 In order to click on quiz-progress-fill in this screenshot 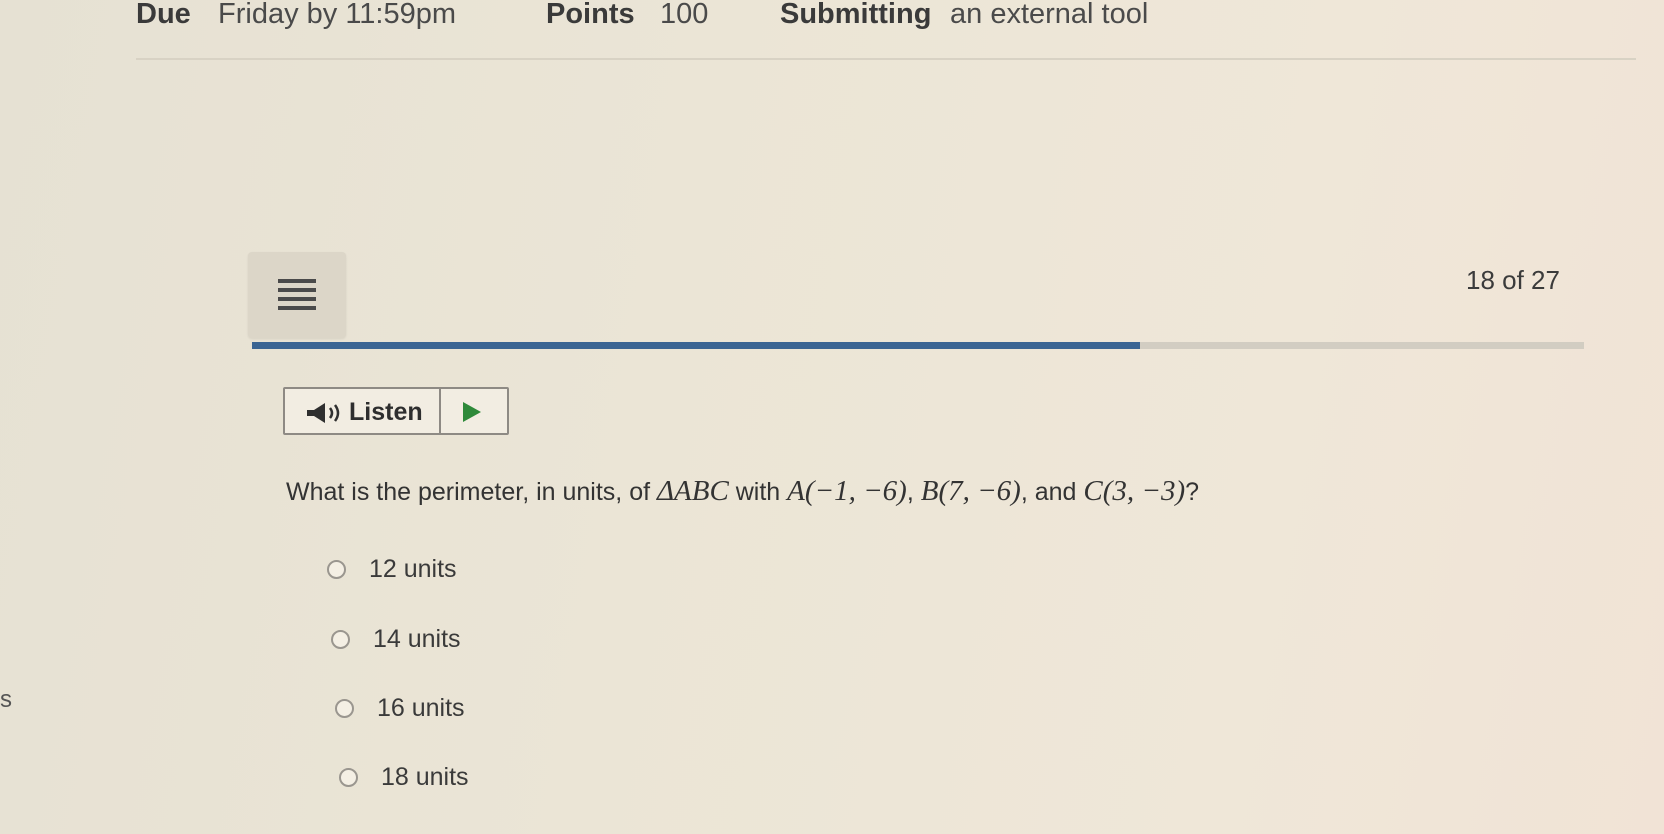, I will do `click(696, 345)`.